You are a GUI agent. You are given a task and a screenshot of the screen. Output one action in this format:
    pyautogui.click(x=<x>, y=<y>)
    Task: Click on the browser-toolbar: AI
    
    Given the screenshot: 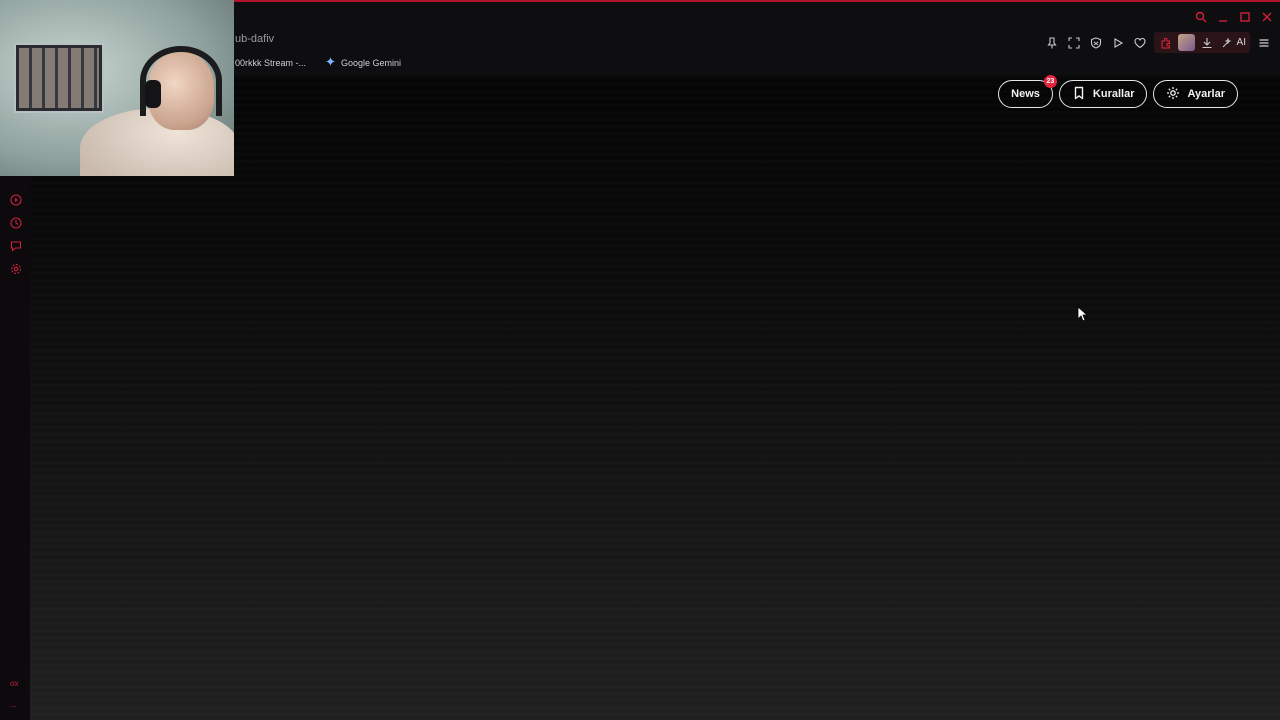 What is the action you would take?
    pyautogui.click(x=1158, y=42)
    